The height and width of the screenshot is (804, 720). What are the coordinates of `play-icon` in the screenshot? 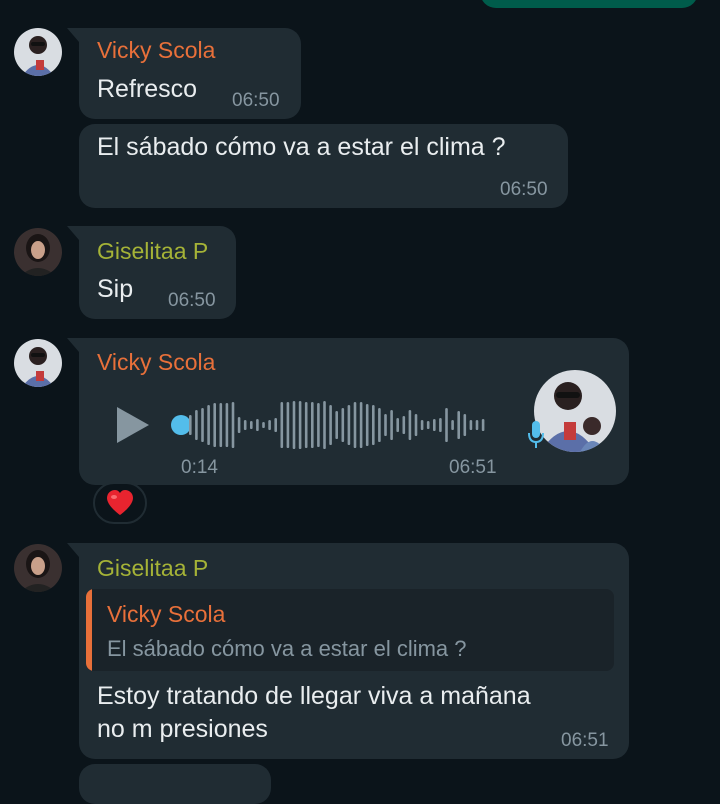 It's located at (133, 425).